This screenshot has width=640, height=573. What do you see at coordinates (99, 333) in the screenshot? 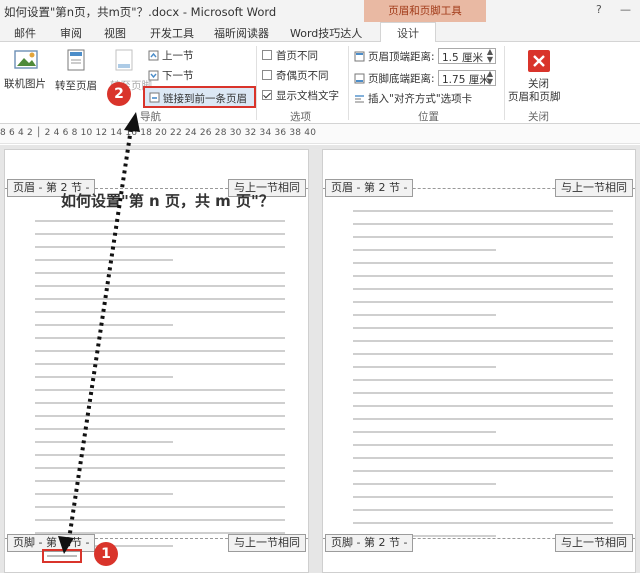
I see `annotation-double-arrow` at bounding box center [99, 333].